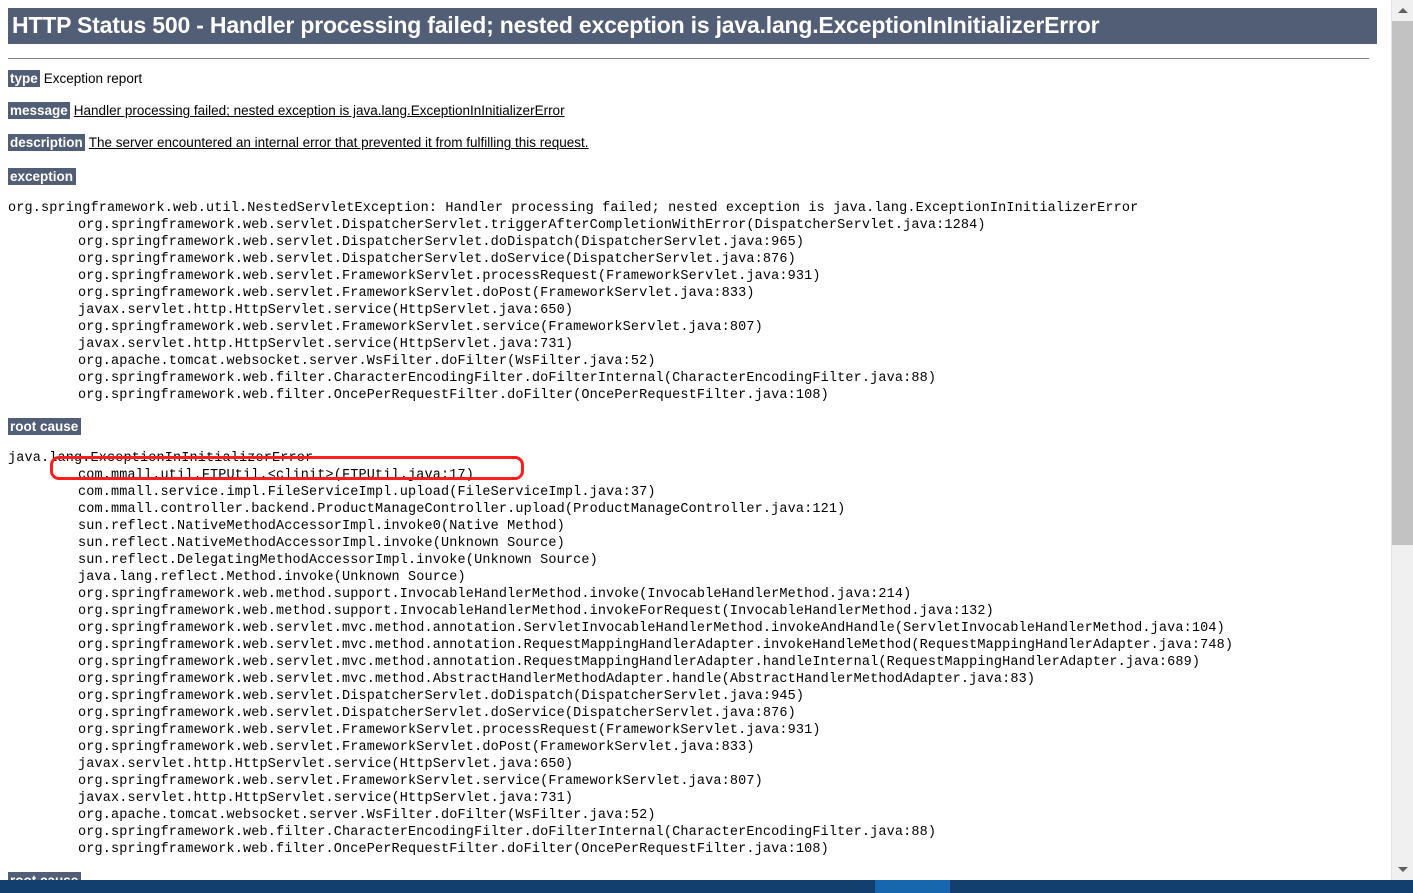 The image size is (1413, 893). I want to click on scroll-down-arrow-icon, so click(1402, 869).